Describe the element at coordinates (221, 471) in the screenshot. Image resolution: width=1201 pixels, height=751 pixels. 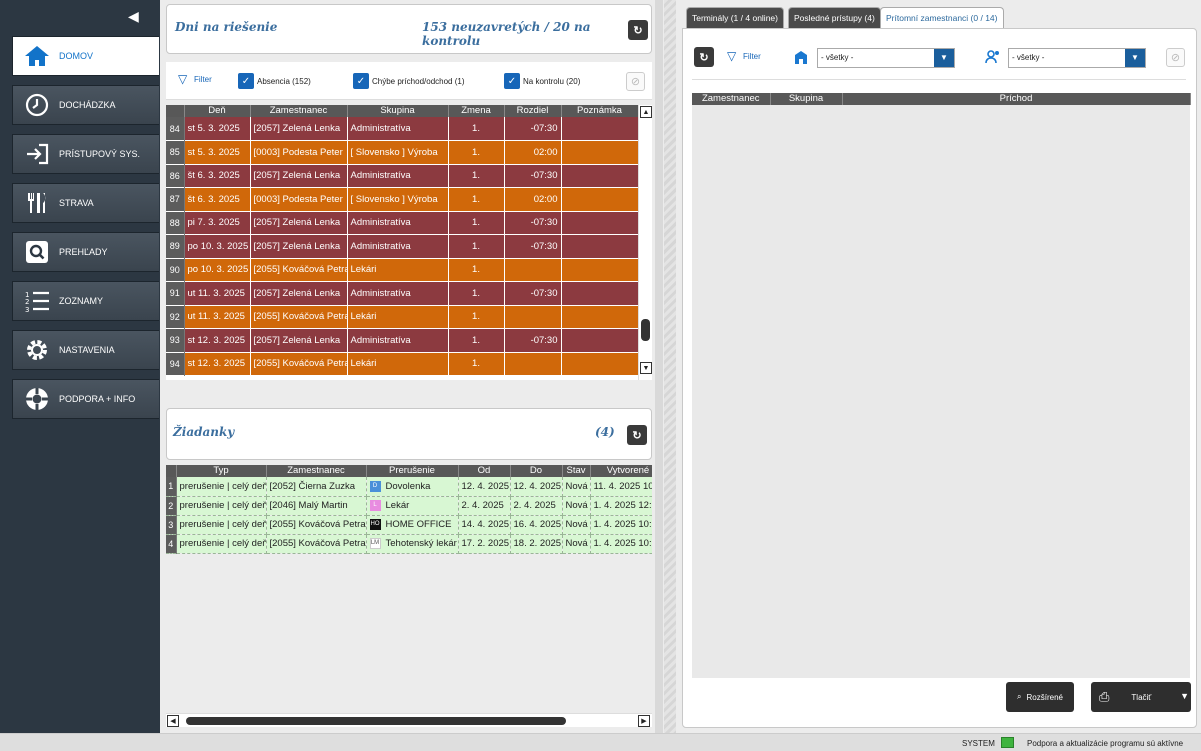
I see `requests-column-header: Typ` at that location.